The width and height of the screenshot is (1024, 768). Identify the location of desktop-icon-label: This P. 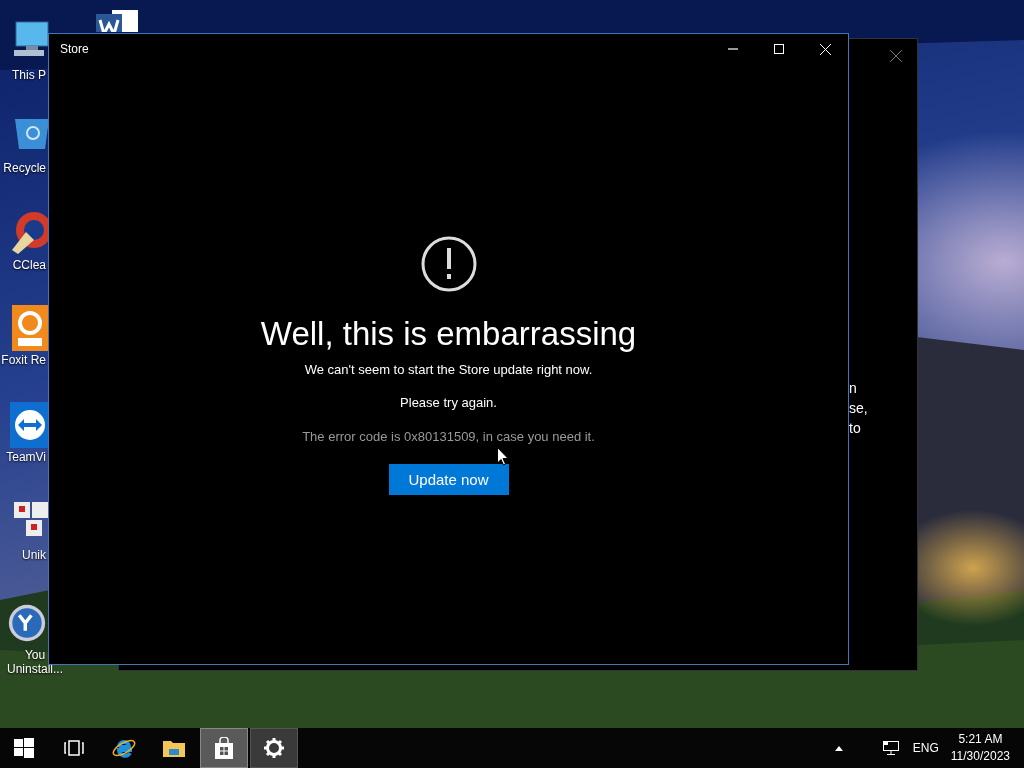
(29, 75).